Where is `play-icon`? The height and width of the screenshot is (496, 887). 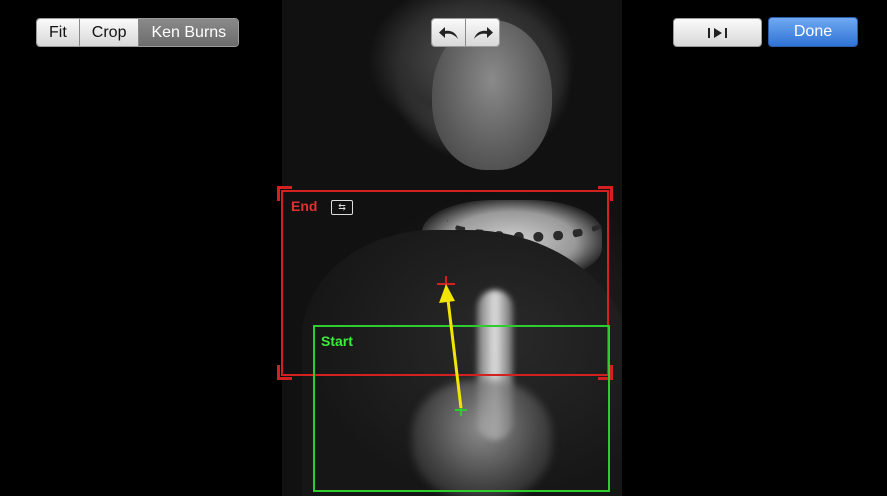 play-icon is located at coordinates (717, 32).